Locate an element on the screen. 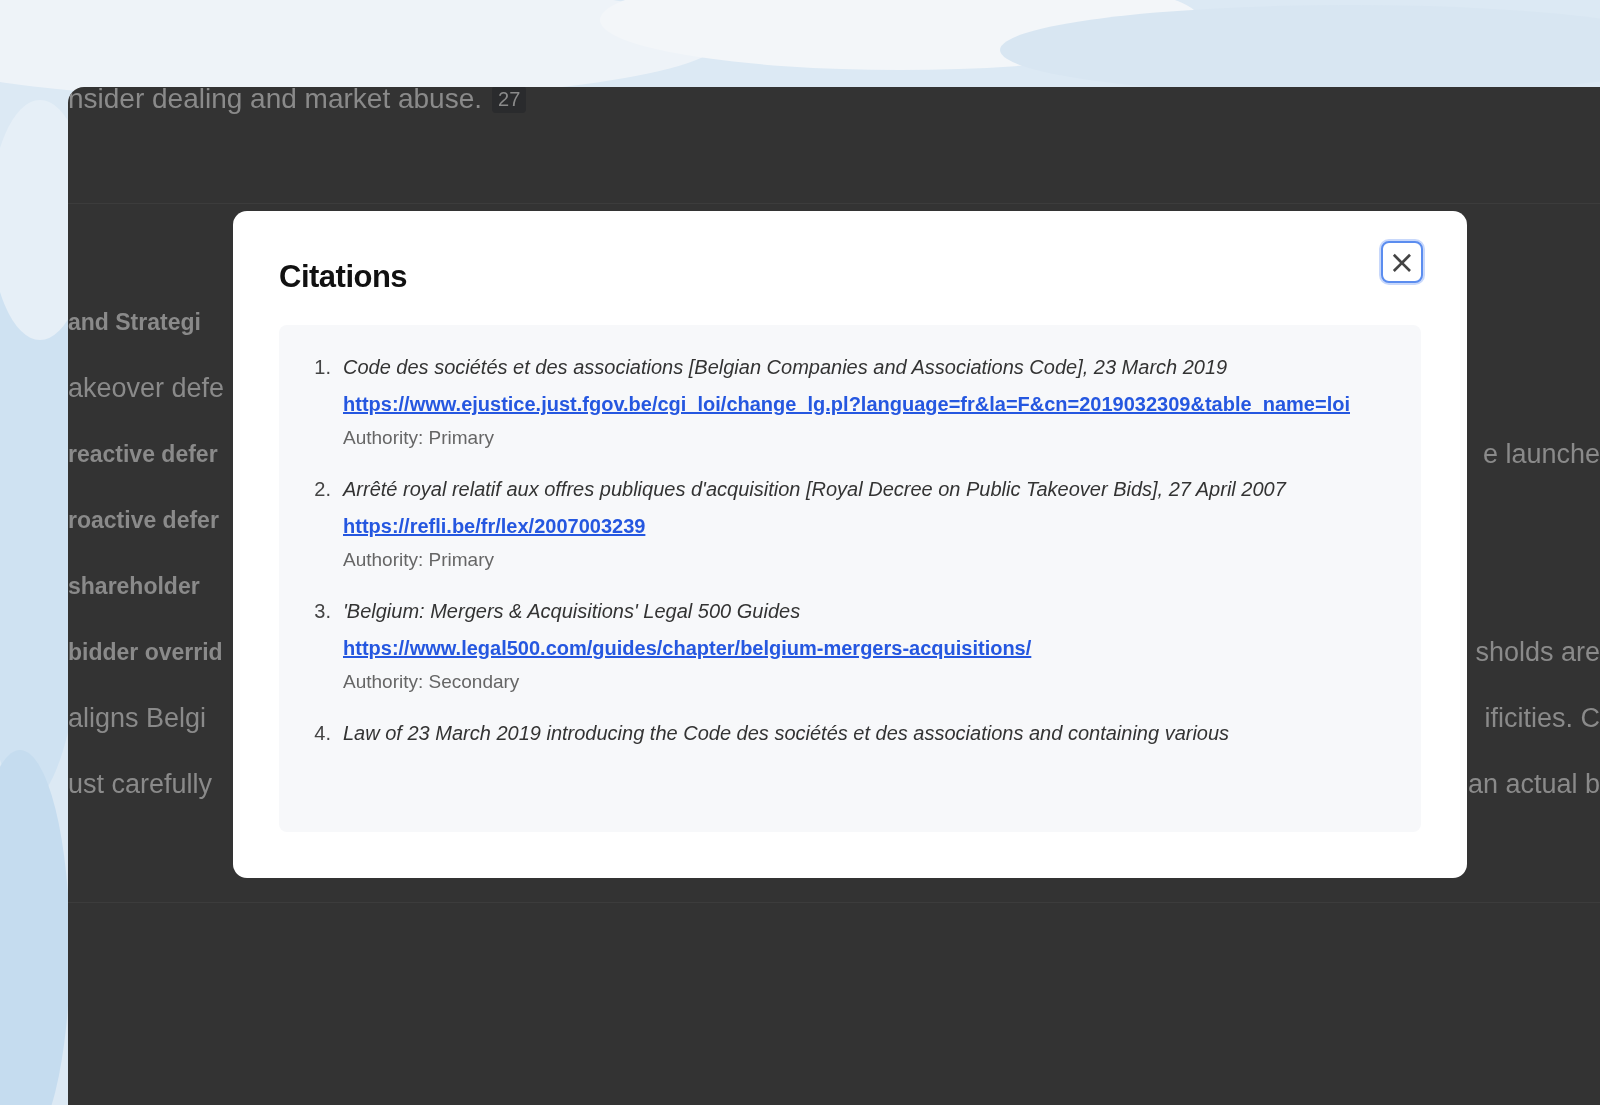 The height and width of the screenshot is (1105, 1600). page-text: e launche is located at coordinates (1541, 454).